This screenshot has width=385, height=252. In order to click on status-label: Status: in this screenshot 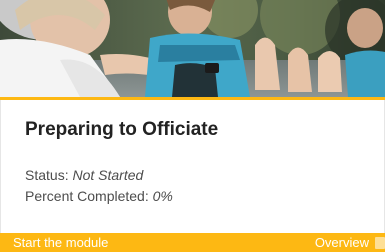, I will do `click(47, 175)`.